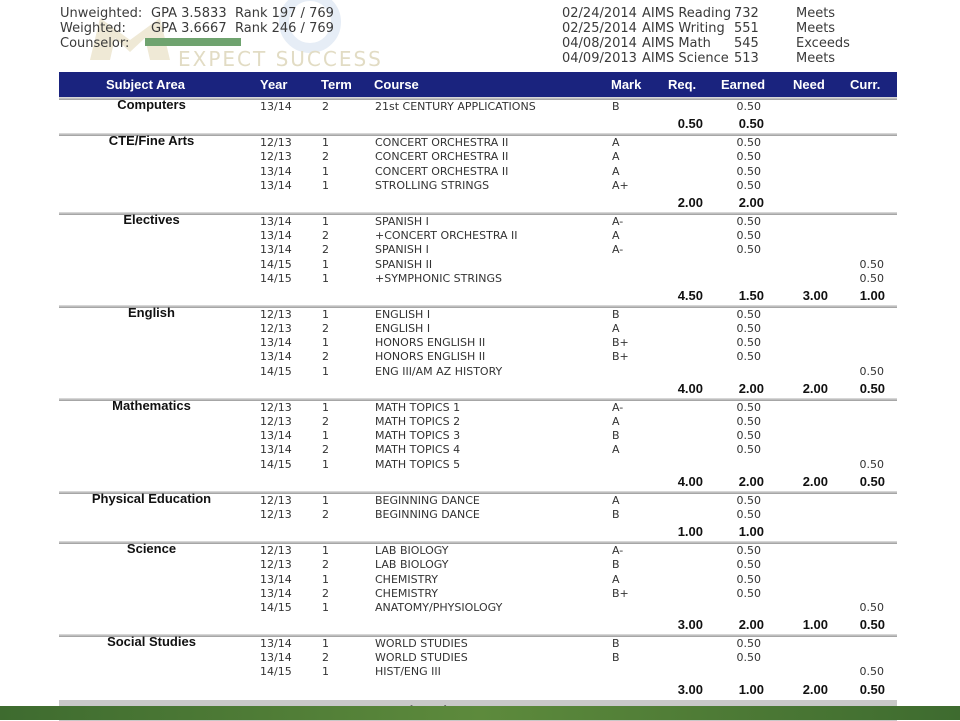 This screenshot has width=960, height=721. What do you see at coordinates (478, 501) in the screenshot?
I see `table-row: 12/13 1 BEGINNING DANCE A 0.50` at bounding box center [478, 501].